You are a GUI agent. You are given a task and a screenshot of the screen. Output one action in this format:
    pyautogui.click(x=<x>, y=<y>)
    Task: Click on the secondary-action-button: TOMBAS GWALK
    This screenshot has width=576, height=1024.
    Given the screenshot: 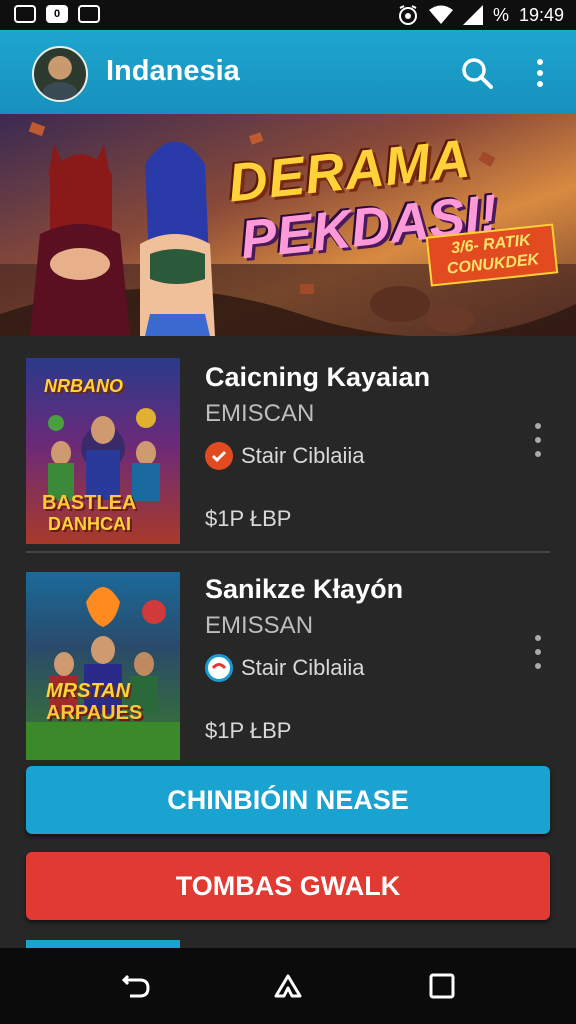 What is the action you would take?
    pyautogui.click(x=288, y=886)
    